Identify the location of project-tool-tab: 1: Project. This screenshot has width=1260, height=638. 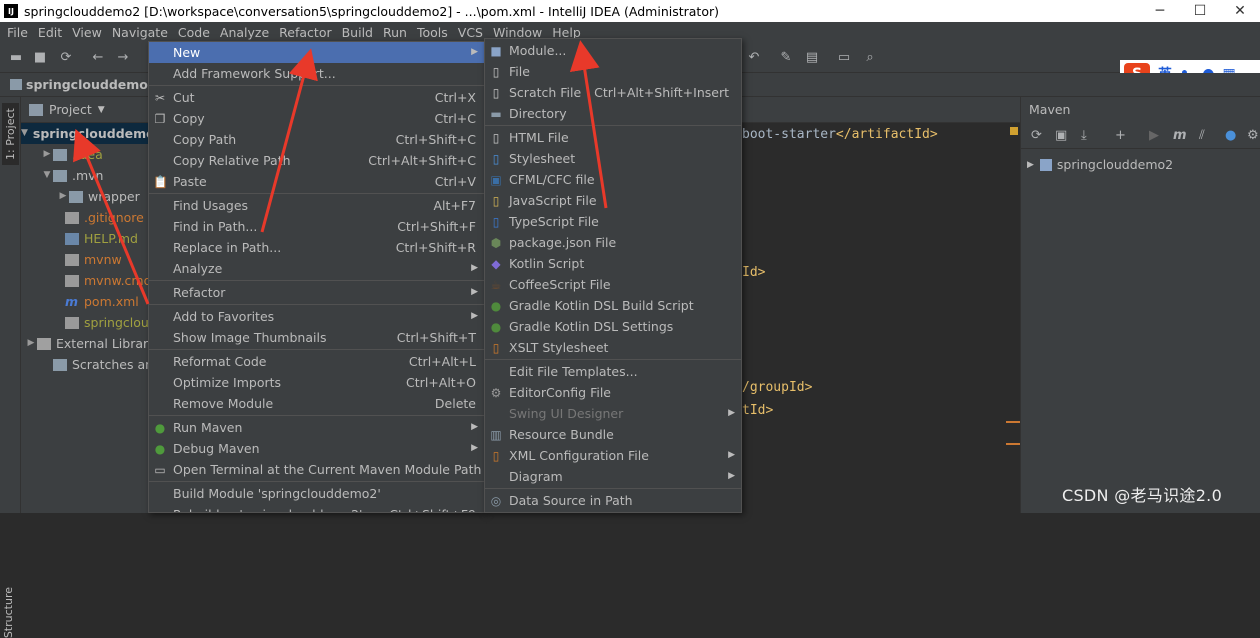
(10, 134).